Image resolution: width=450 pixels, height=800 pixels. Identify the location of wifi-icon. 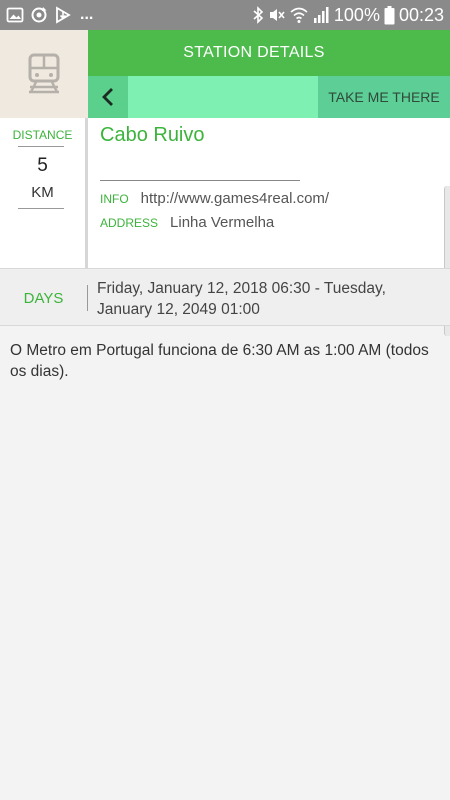
(299, 15).